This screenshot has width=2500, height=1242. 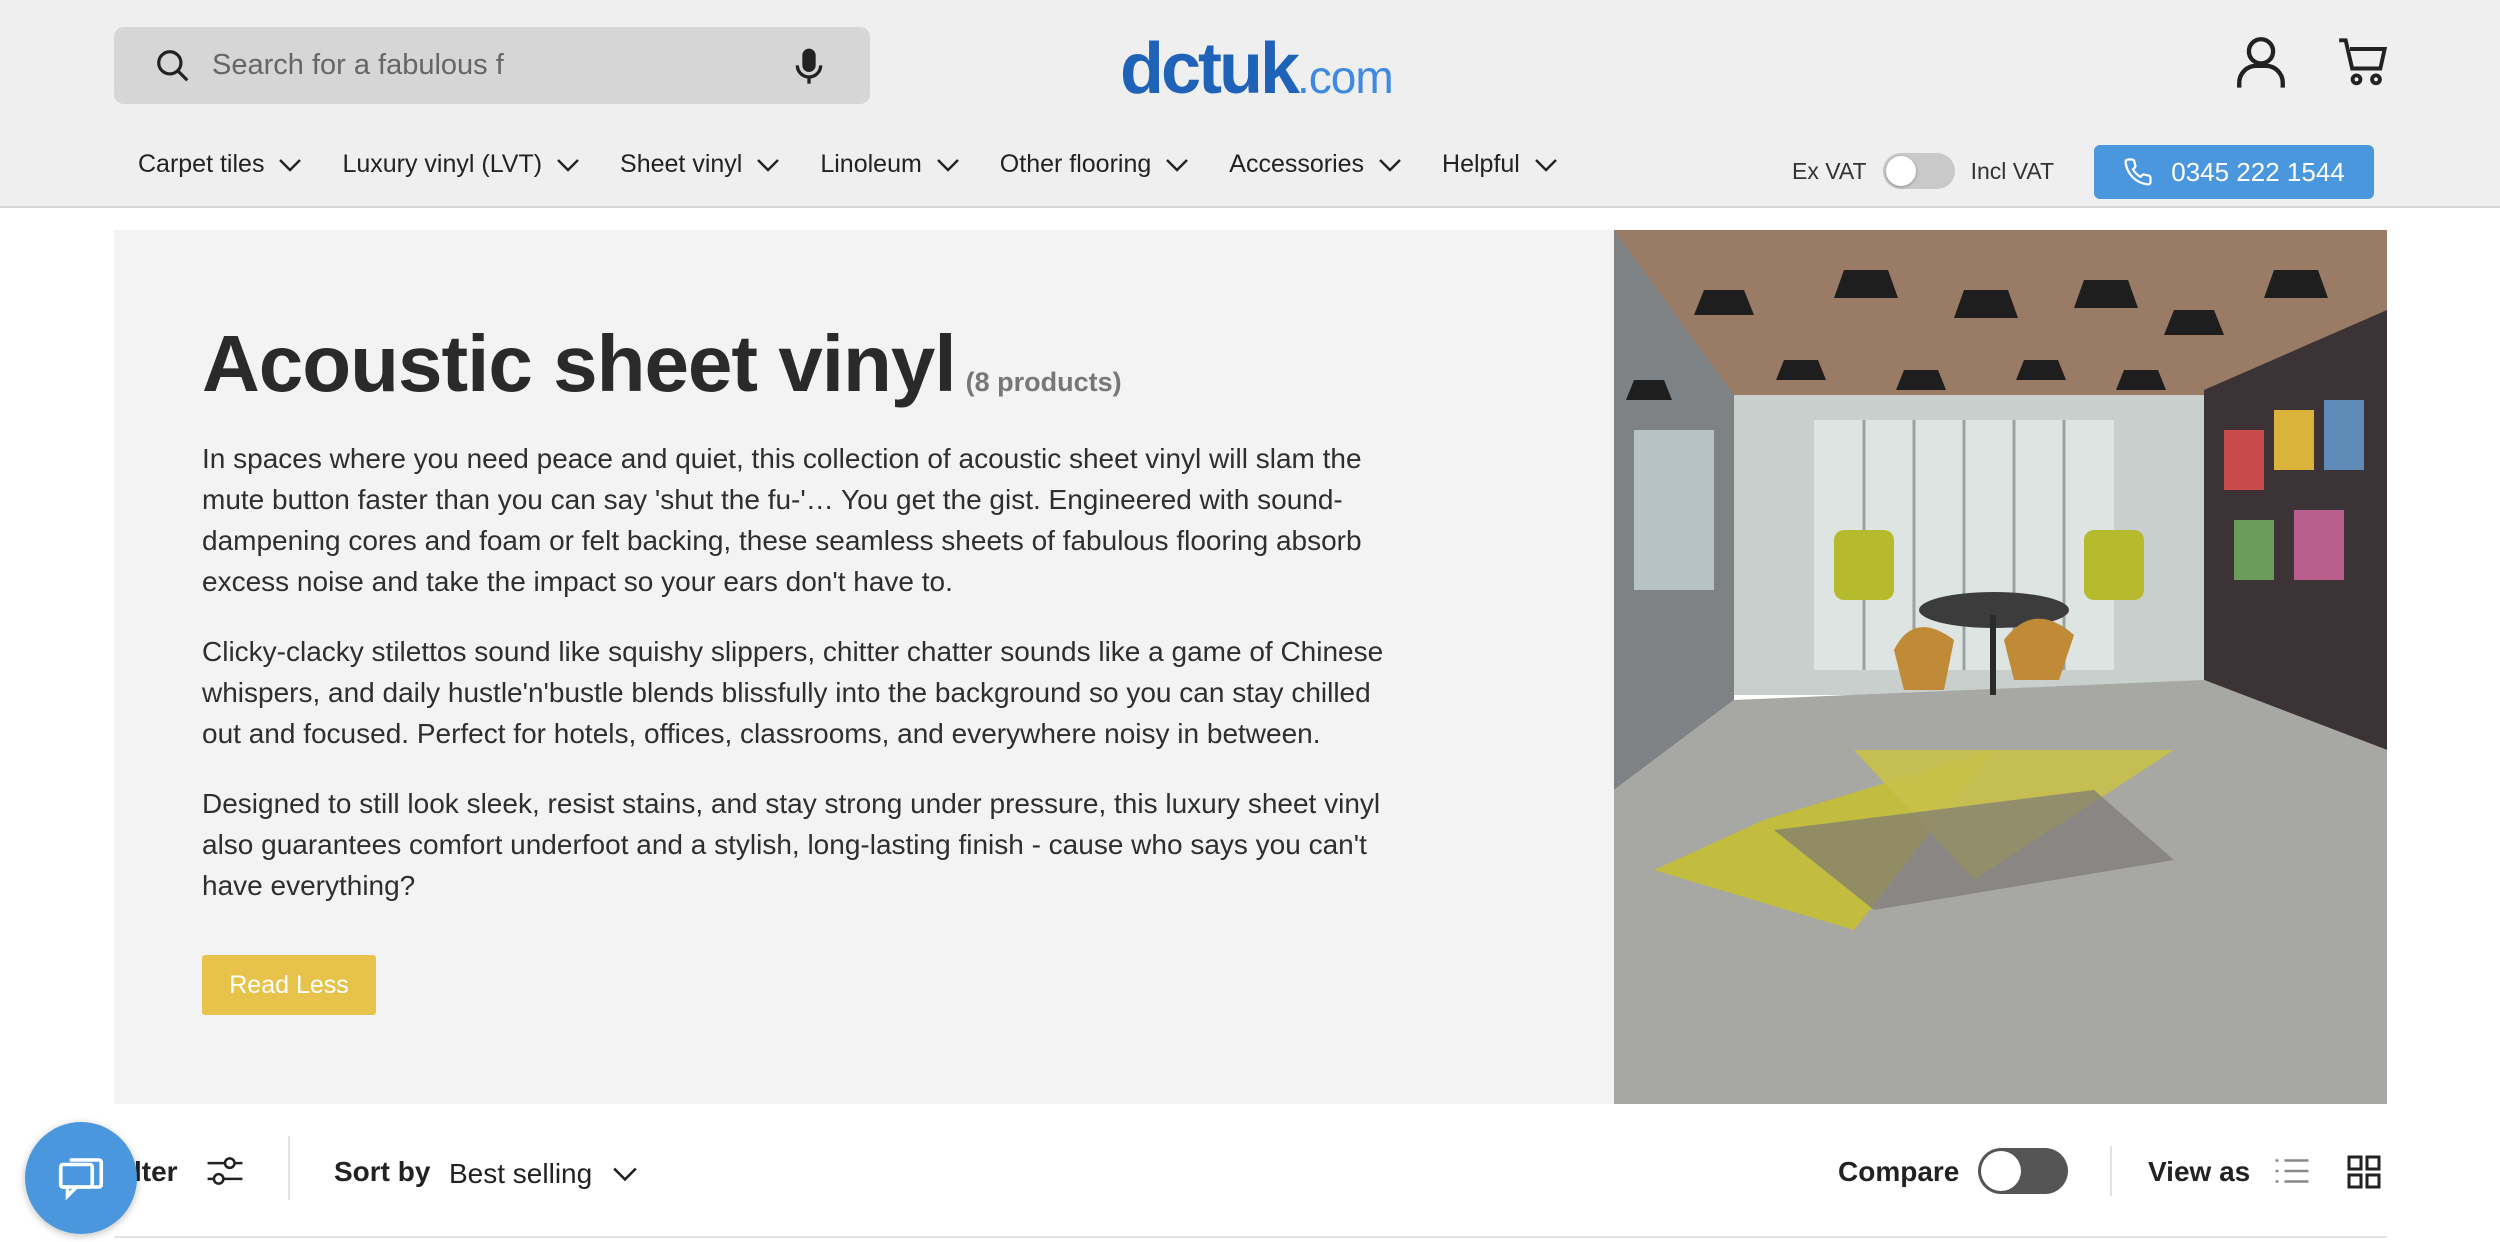 I want to click on logo-domain: .com, so click(x=1345, y=77).